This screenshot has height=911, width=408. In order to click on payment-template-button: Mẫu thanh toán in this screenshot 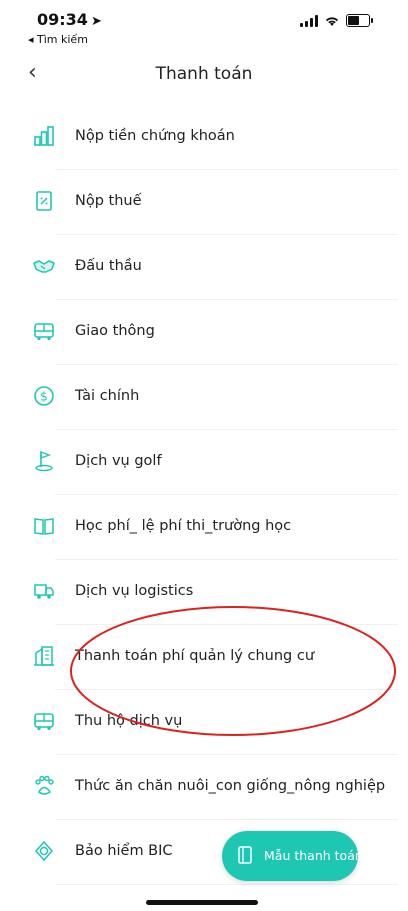, I will do `click(292, 856)`.